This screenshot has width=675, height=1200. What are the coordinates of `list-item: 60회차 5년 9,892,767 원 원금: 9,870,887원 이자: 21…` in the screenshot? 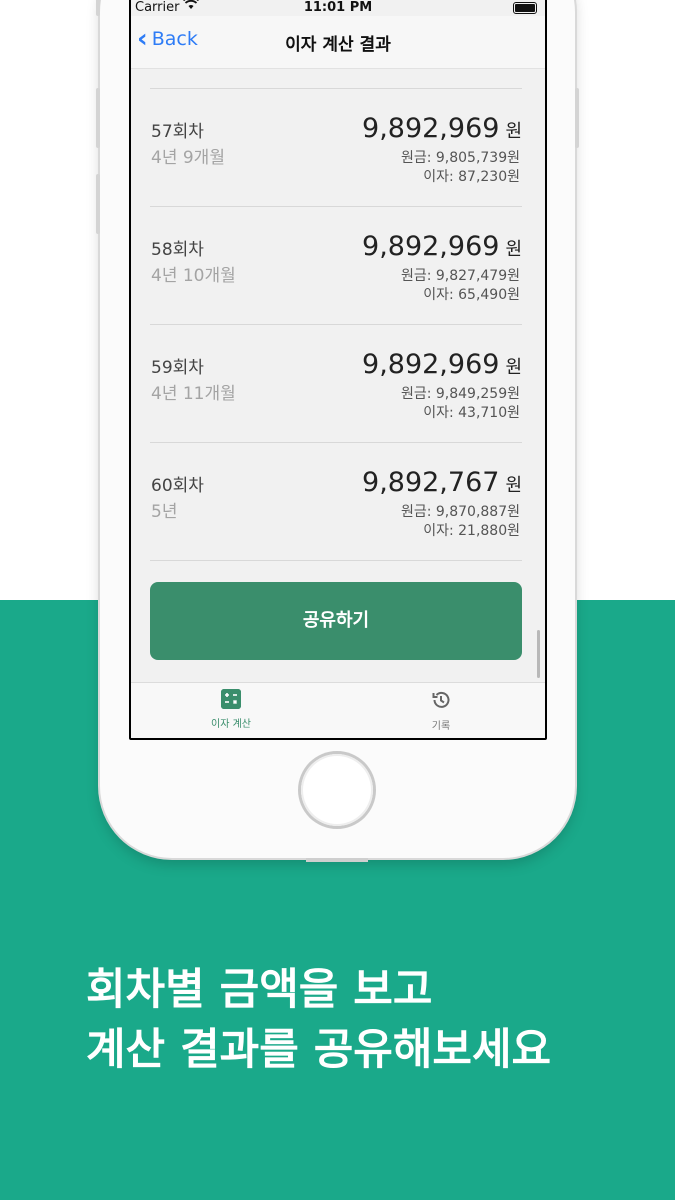 It's located at (336, 501).